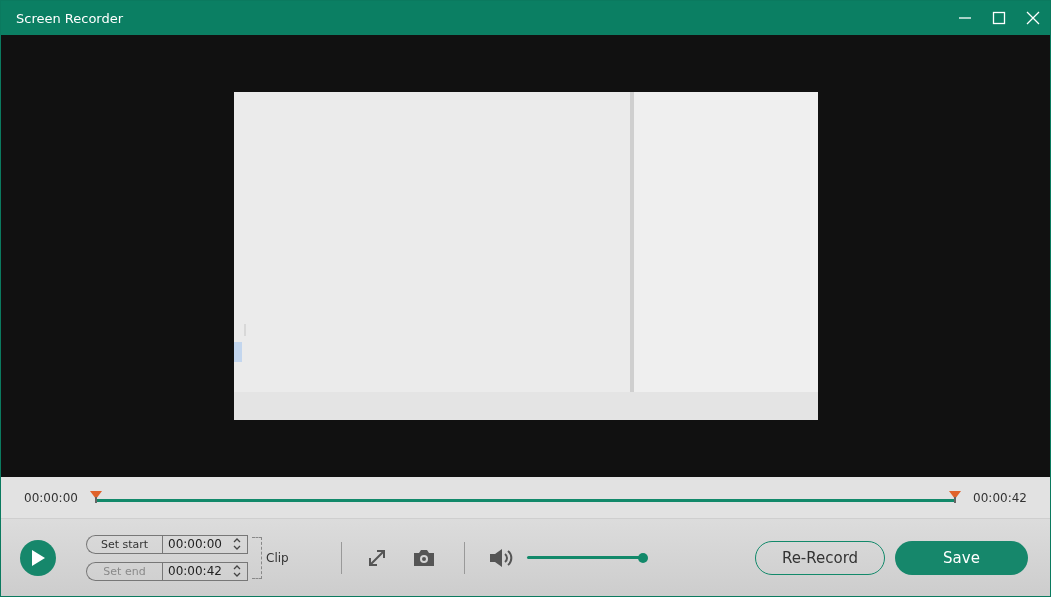 The width and height of the screenshot is (1051, 597). What do you see at coordinates (257, 557) in the screenshot?
I see `clip-bracket` at bounding box center [257, 557].